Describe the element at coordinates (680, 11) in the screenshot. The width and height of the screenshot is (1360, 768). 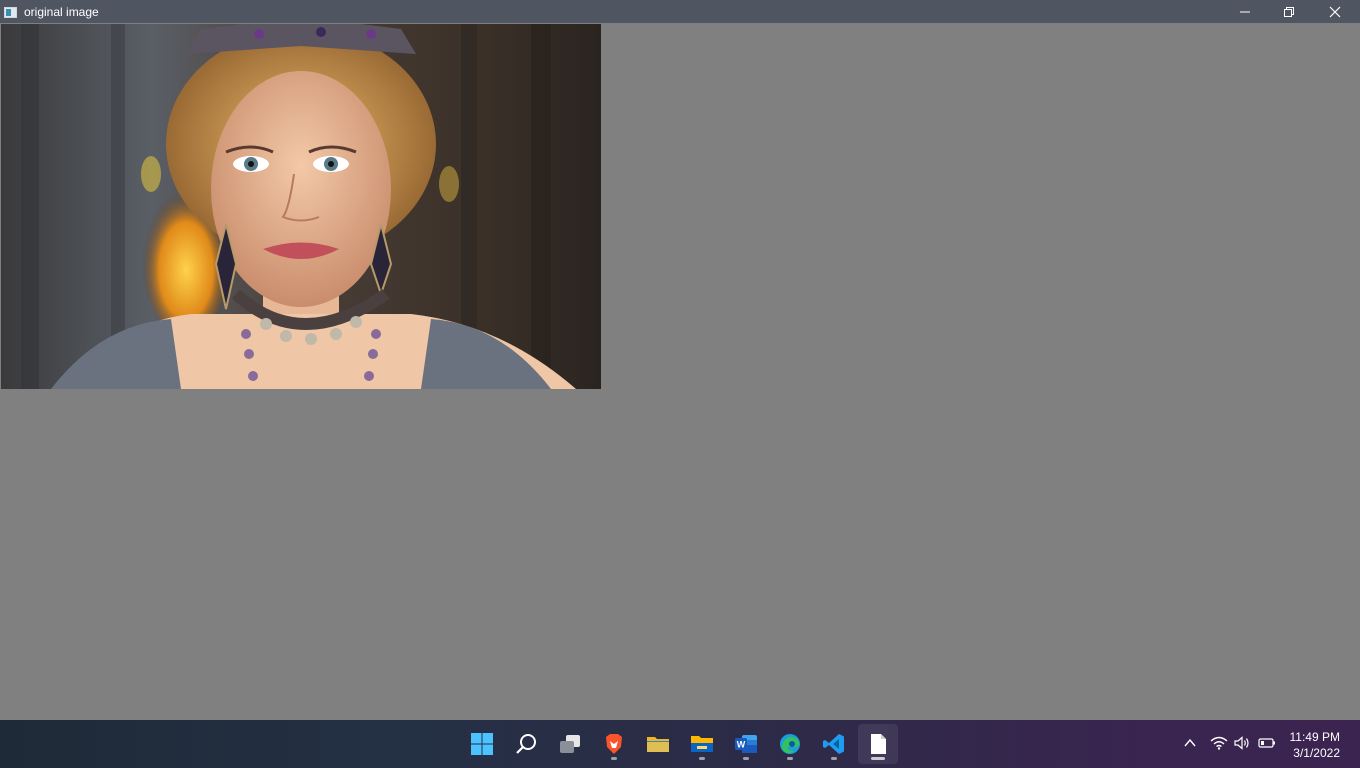
I see `window-title-bar: original image` at that location.